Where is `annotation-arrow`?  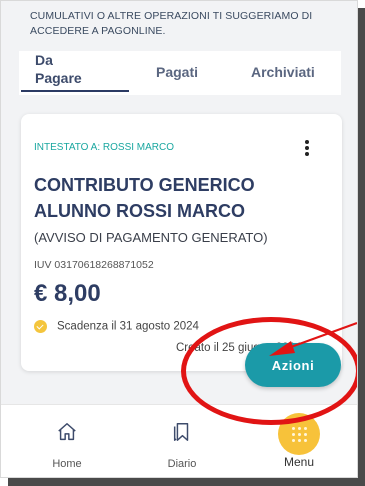 annotation-arrow is located at coordinates (313, 339).